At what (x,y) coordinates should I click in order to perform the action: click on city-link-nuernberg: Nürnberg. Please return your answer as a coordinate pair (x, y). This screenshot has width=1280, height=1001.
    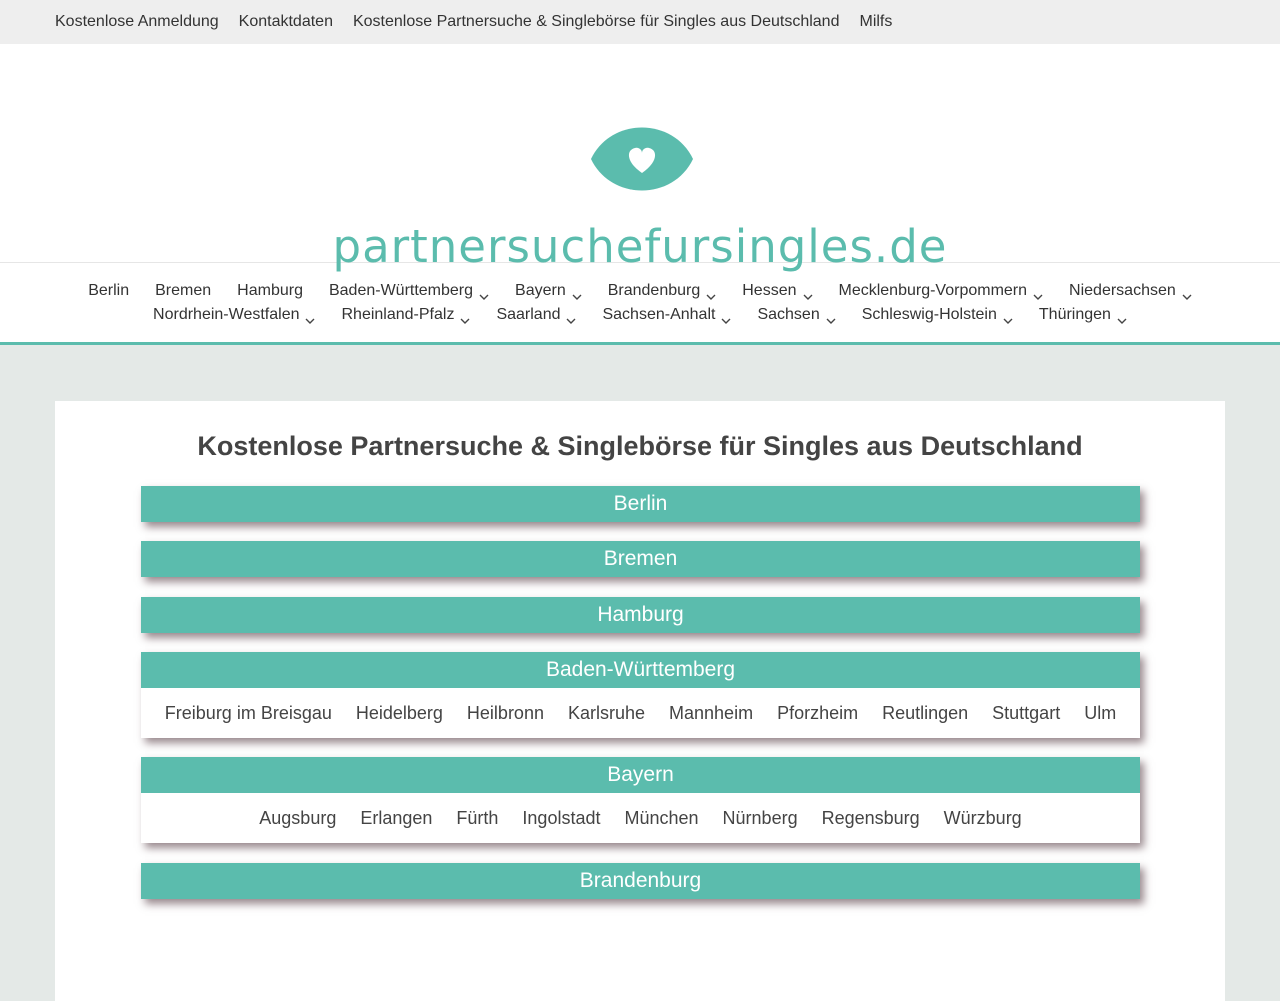
    Looking at the image, I should click on (760, 818).